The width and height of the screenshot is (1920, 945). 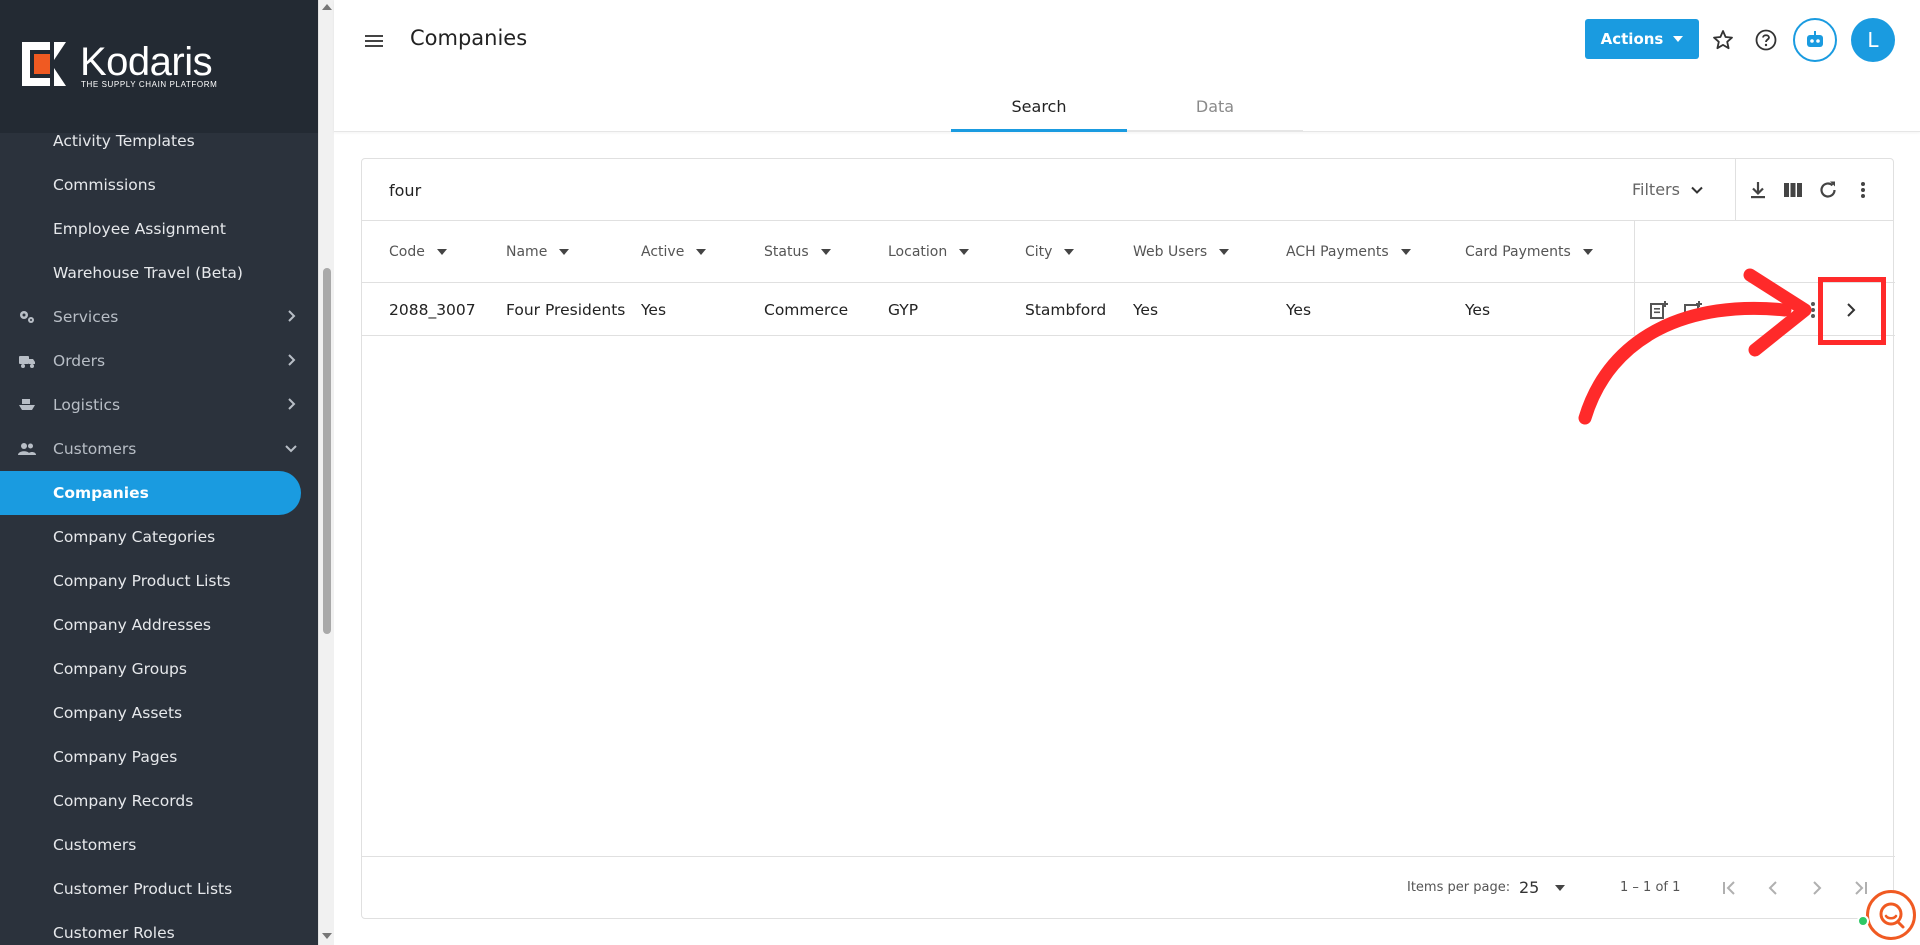 What do you see at coordinates (418, 252) in the screenshot?
I see `column-header-code: Code` at bounding box center [418, 252].